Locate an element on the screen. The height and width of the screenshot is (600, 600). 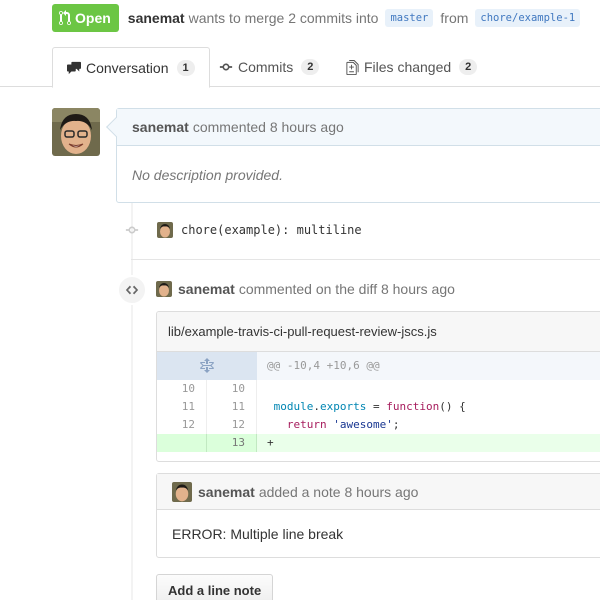
comment-author-link: sanemat is located at coordinates (160, 127).